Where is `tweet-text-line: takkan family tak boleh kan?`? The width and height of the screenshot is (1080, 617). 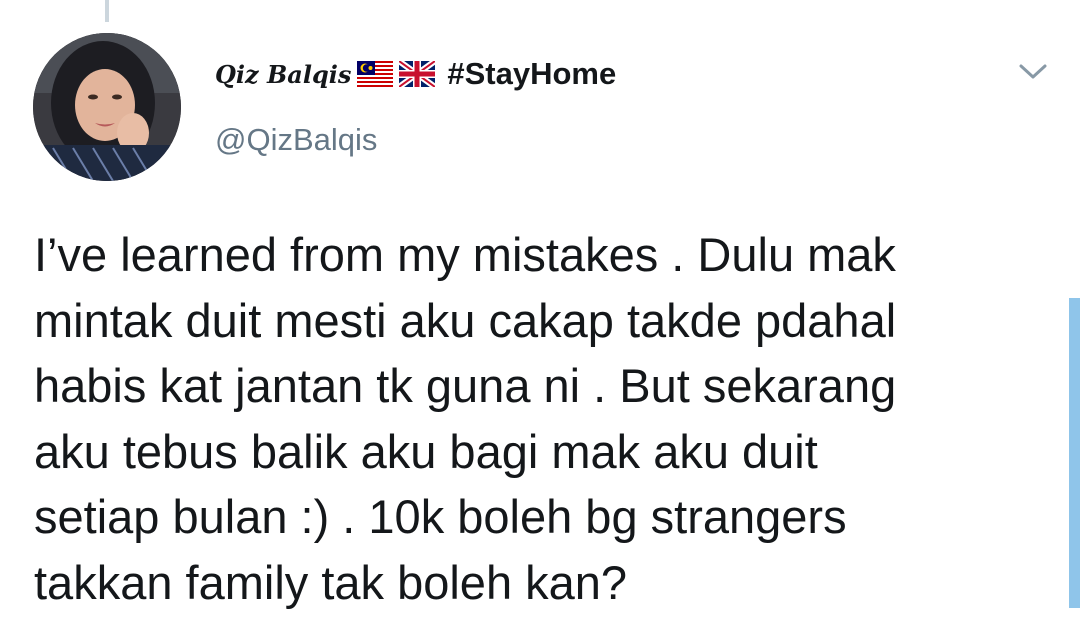 tweet-text-line: takkan family tak boleh kan? is located at coordinates (331, 582).